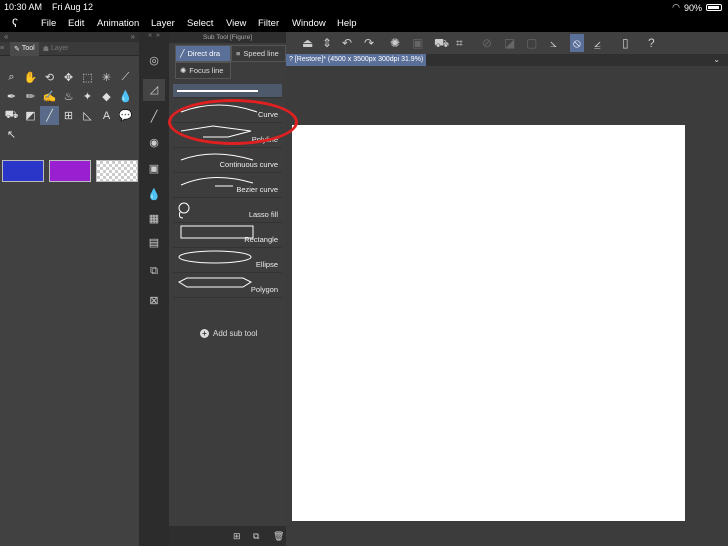 Image resolution: width=728 pixels, height=546 pixels. What do you see at coordinates (133, 37) in the screenshot?
I see `collapse-right-icon: »` at bounding box center [133, 37].